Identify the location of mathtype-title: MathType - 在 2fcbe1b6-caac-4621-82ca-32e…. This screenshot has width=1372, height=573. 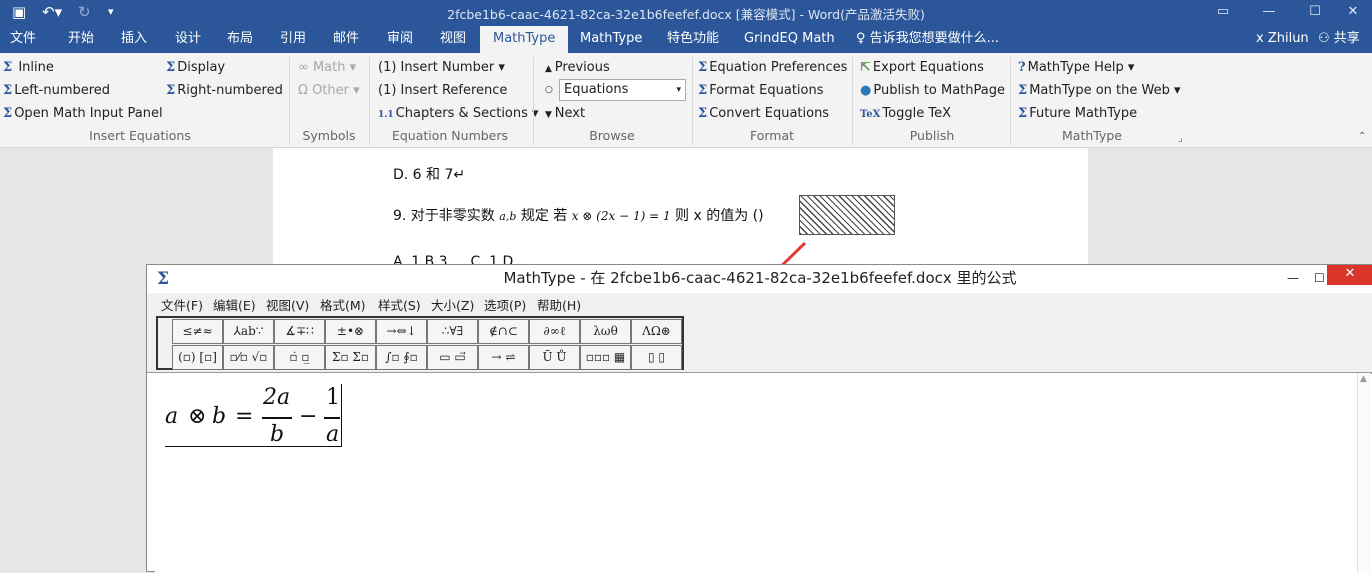
(760, 278).